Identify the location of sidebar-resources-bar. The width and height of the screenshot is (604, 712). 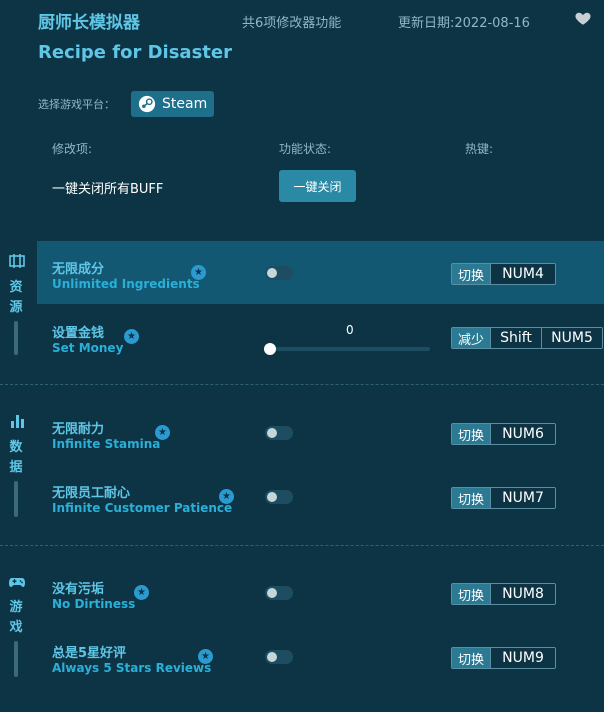
(16, 338).